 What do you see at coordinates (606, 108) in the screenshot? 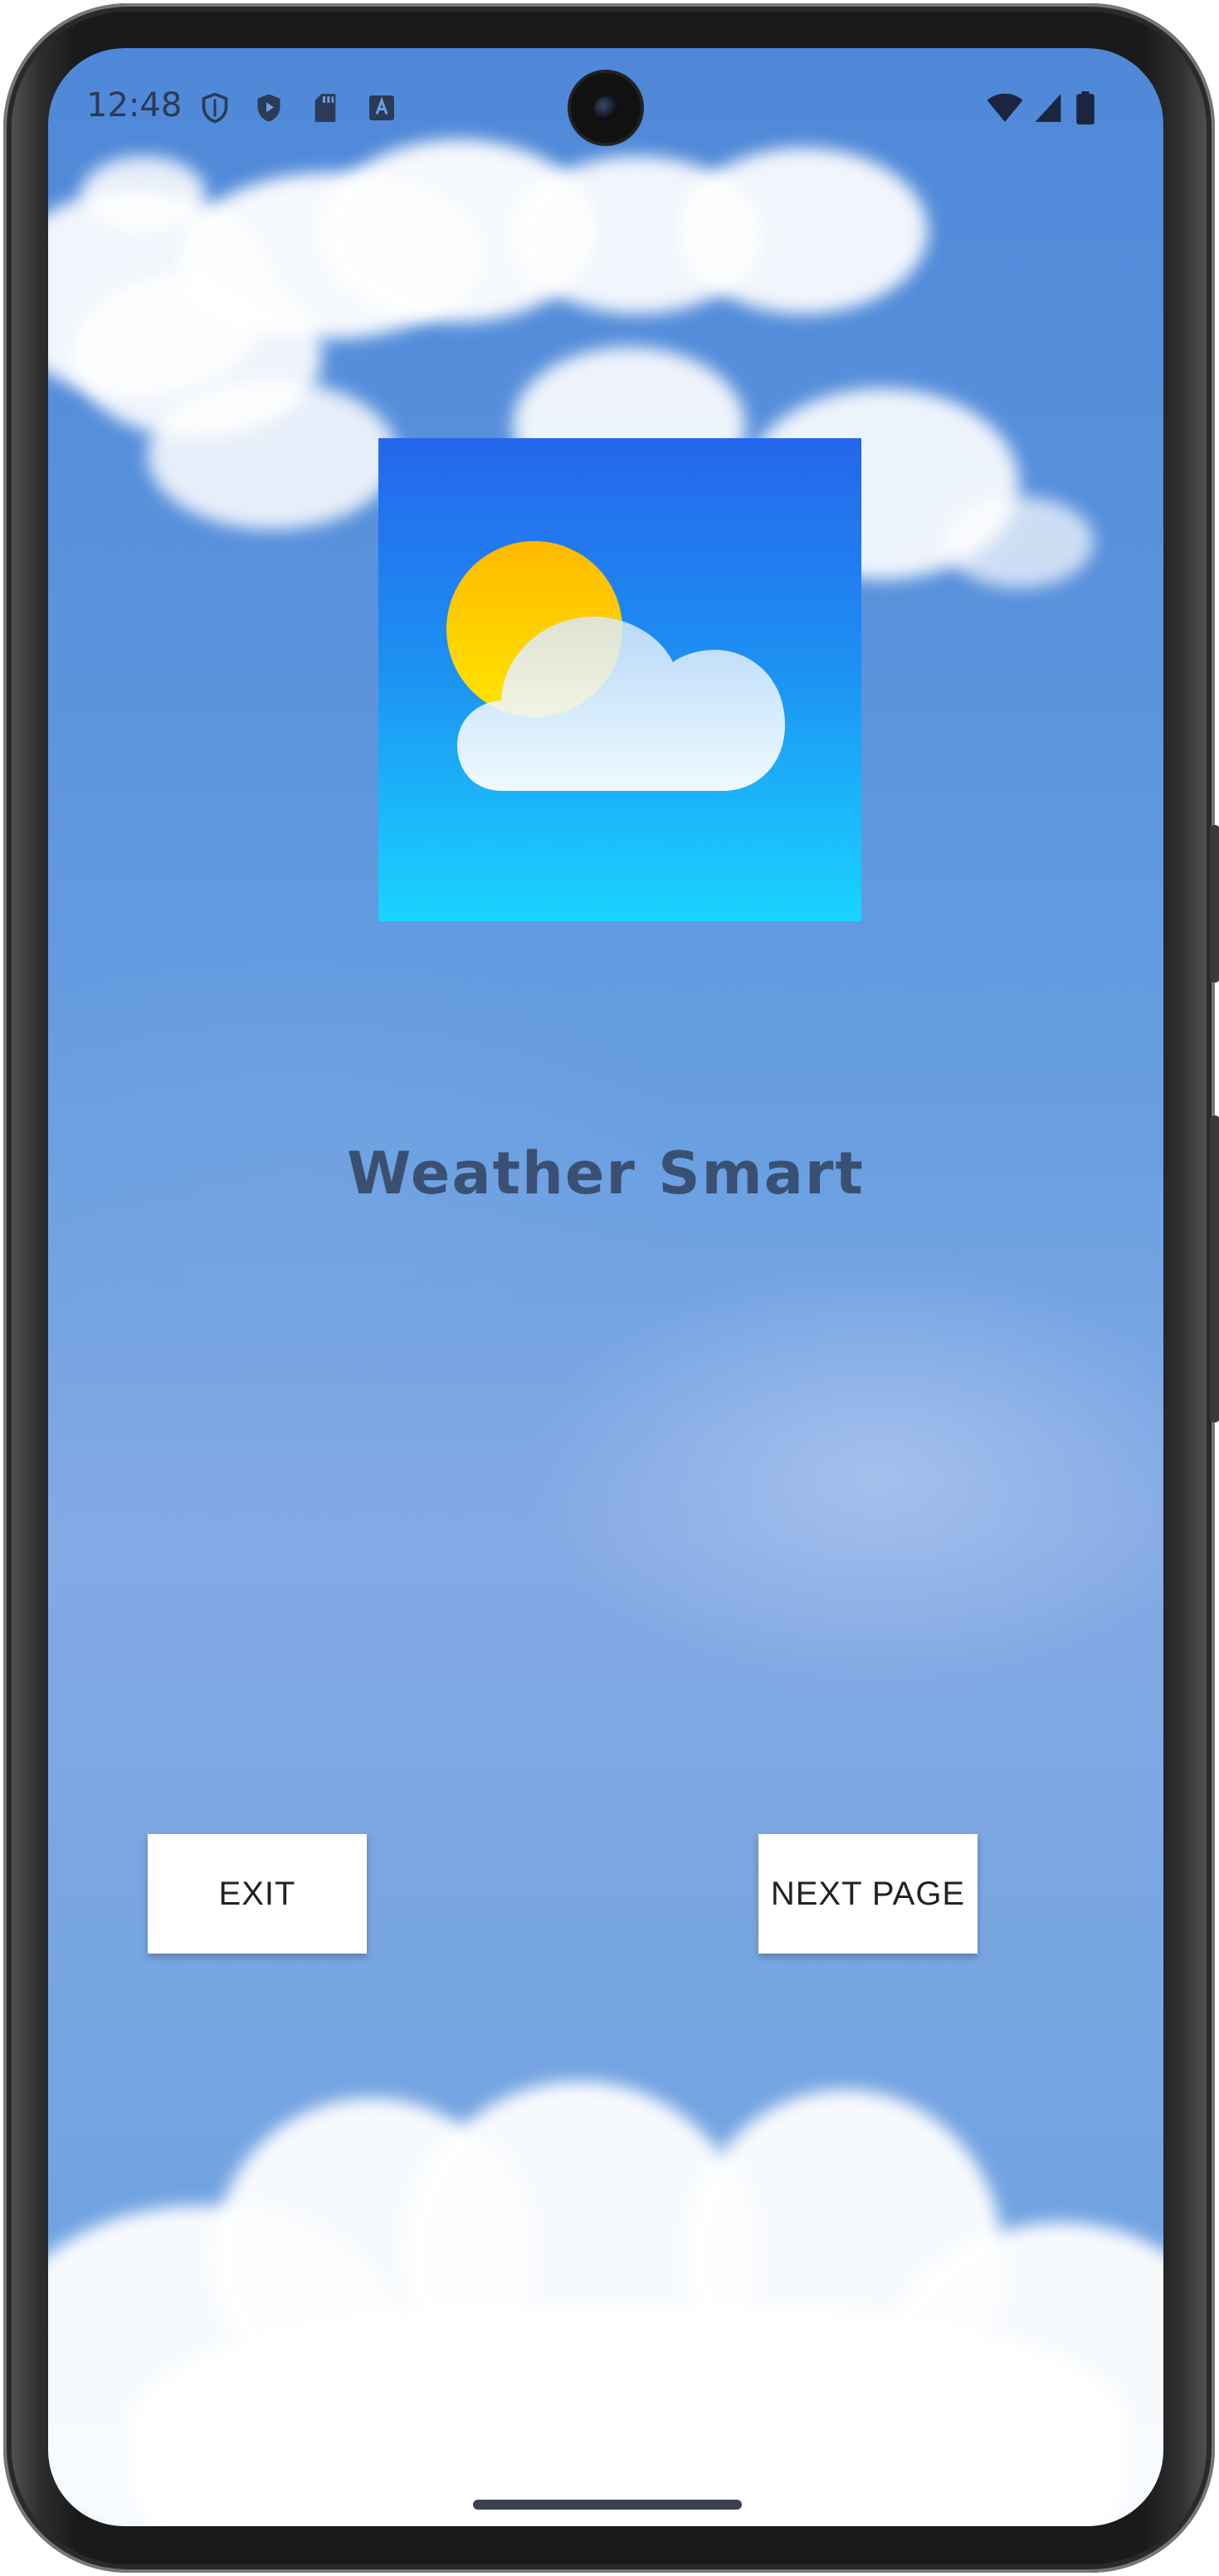
I see `front-camera` at bounding box center [606, 108].